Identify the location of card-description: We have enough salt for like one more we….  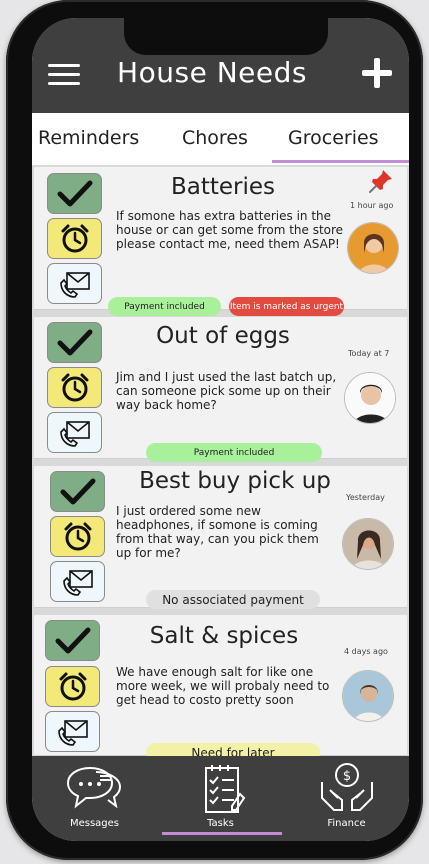
(223, 686).